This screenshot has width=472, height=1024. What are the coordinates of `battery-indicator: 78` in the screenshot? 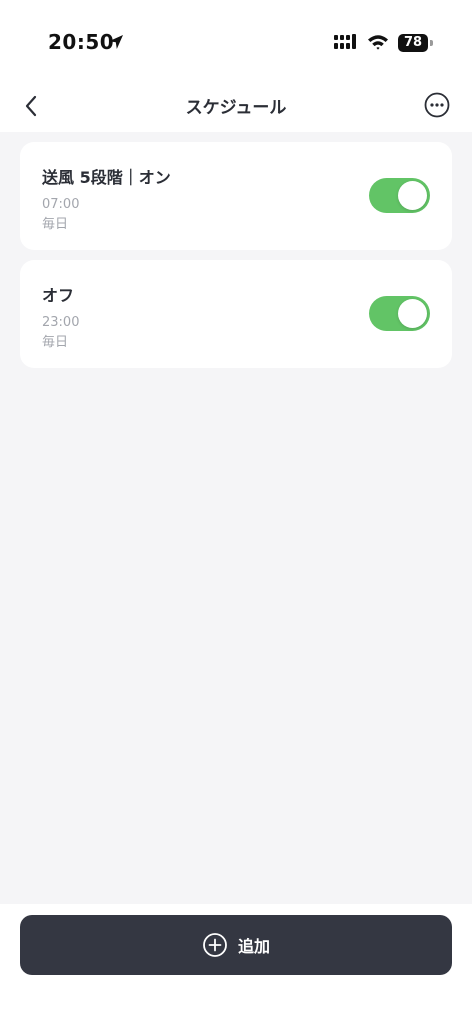 It's located at (413, 43).